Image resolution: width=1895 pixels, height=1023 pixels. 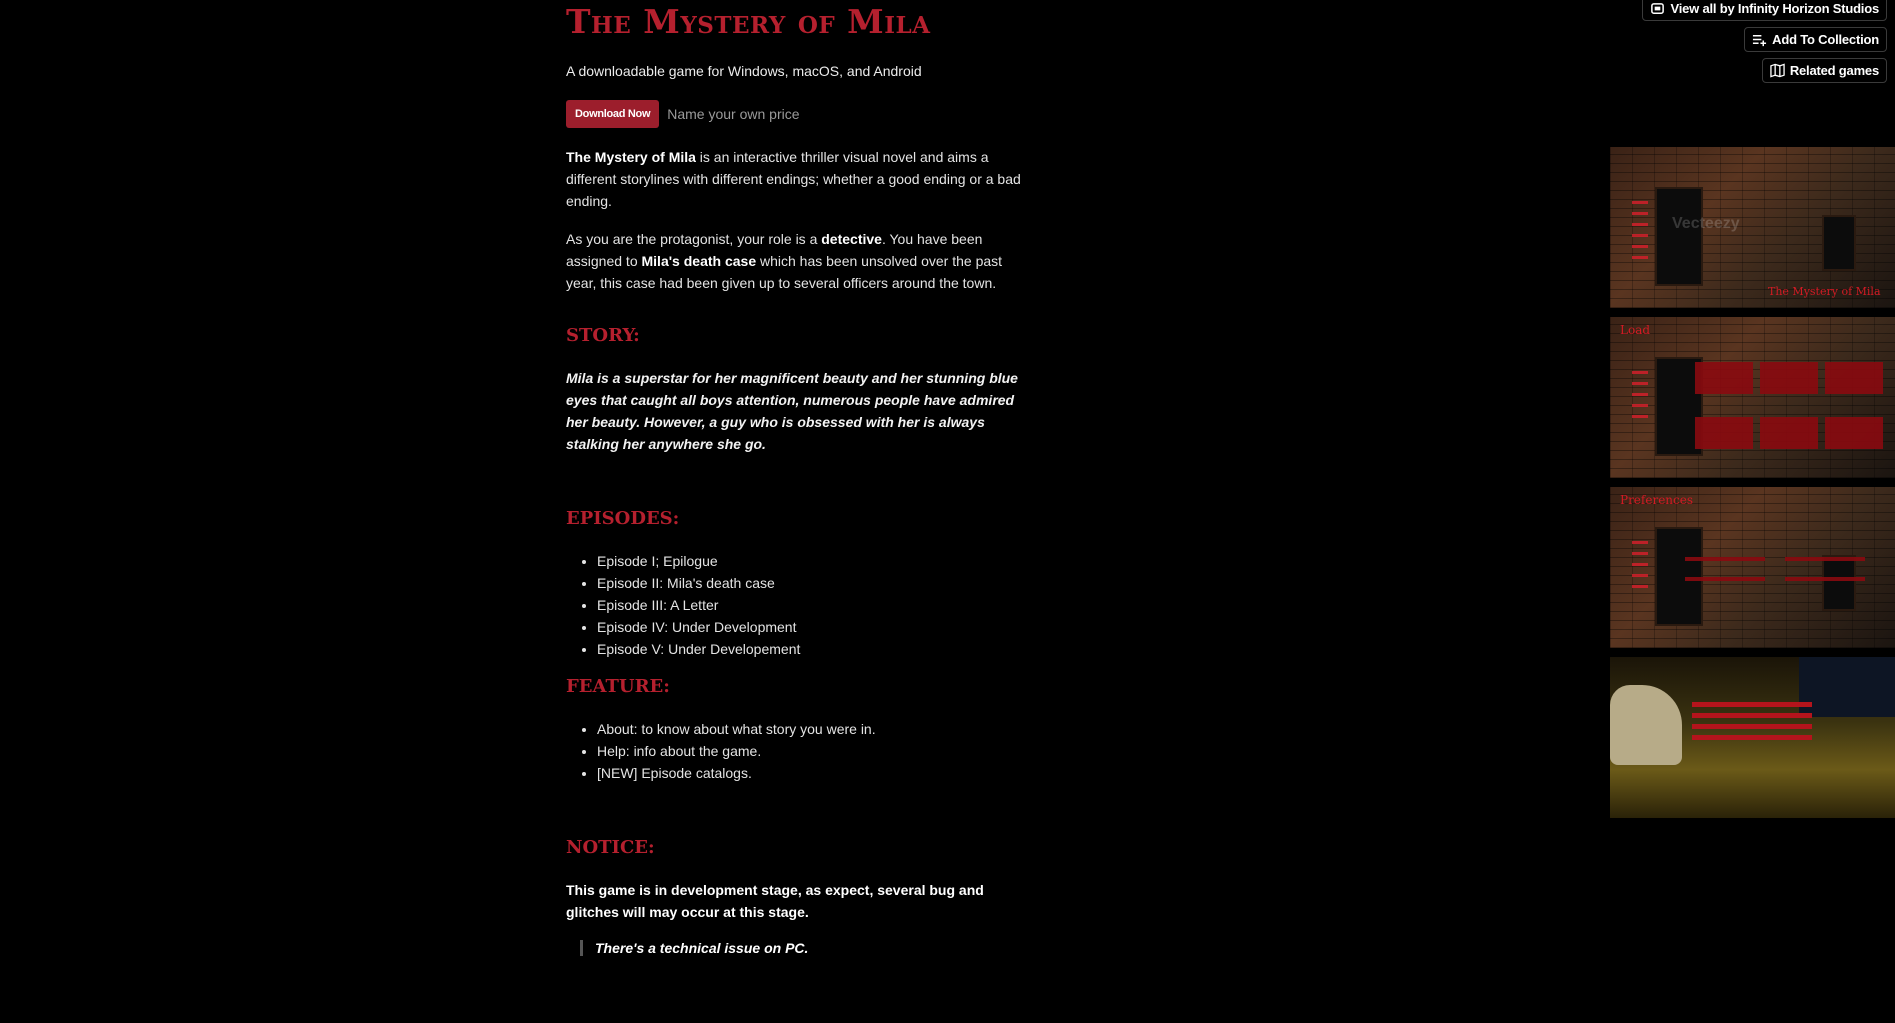 I want to click on price-hint: Name your own price, so click(x=733, y=114).